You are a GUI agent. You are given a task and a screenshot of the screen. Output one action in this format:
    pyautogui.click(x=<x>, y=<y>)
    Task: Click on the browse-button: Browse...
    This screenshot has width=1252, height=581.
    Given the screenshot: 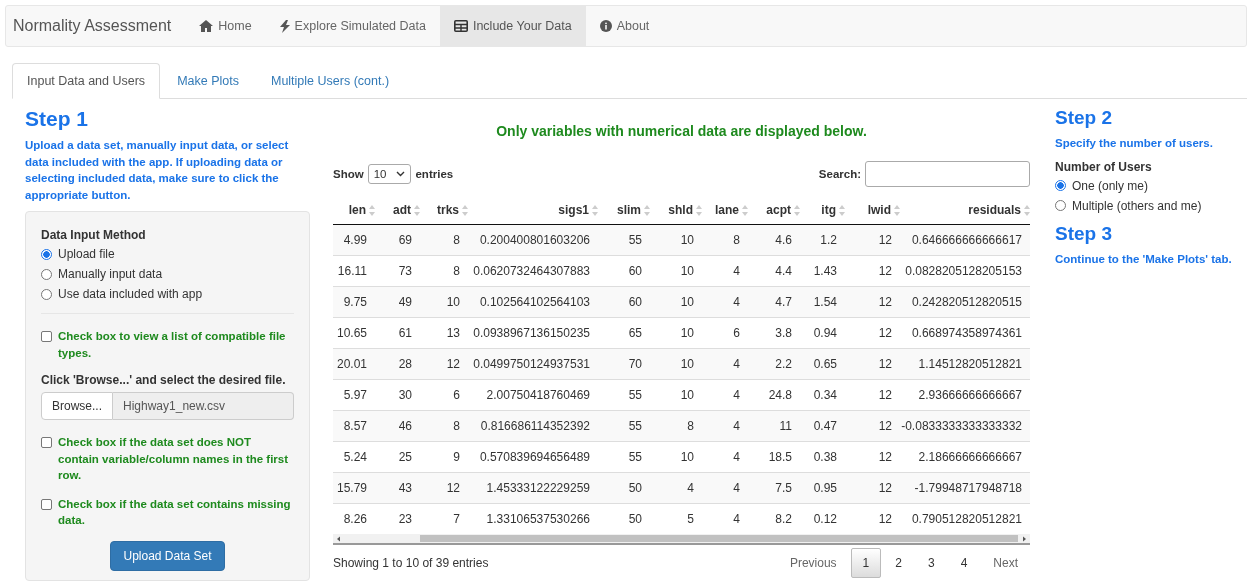 What is the action you would take?
    pyautogui.click(x=77, y=406)
    